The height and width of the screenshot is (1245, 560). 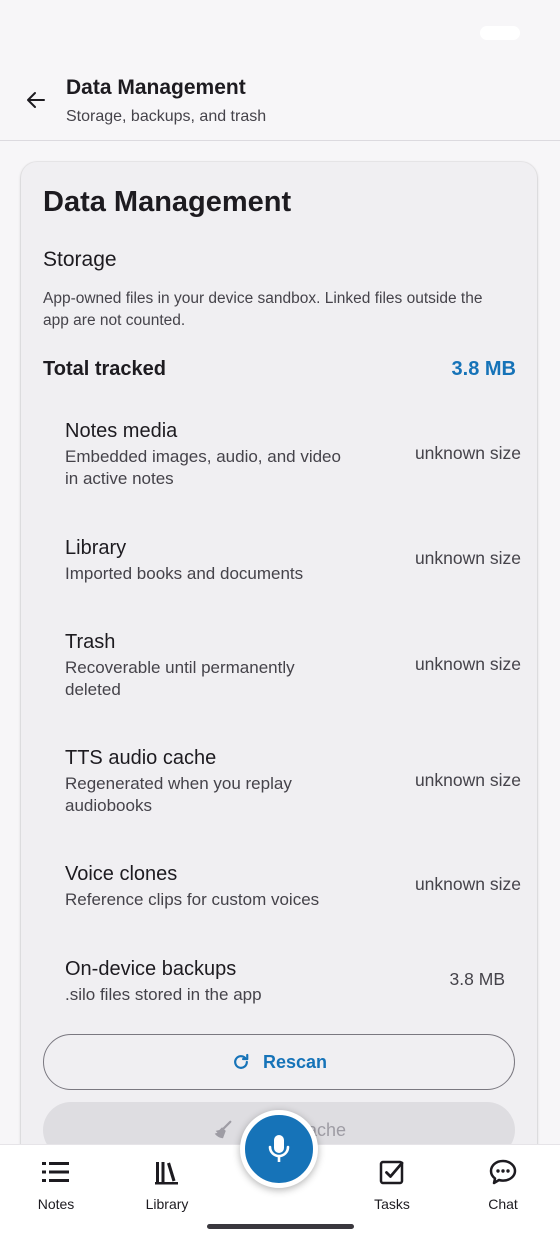 I want to click on storage-item-description: Imported books and documents, so click(x=184, y=573).